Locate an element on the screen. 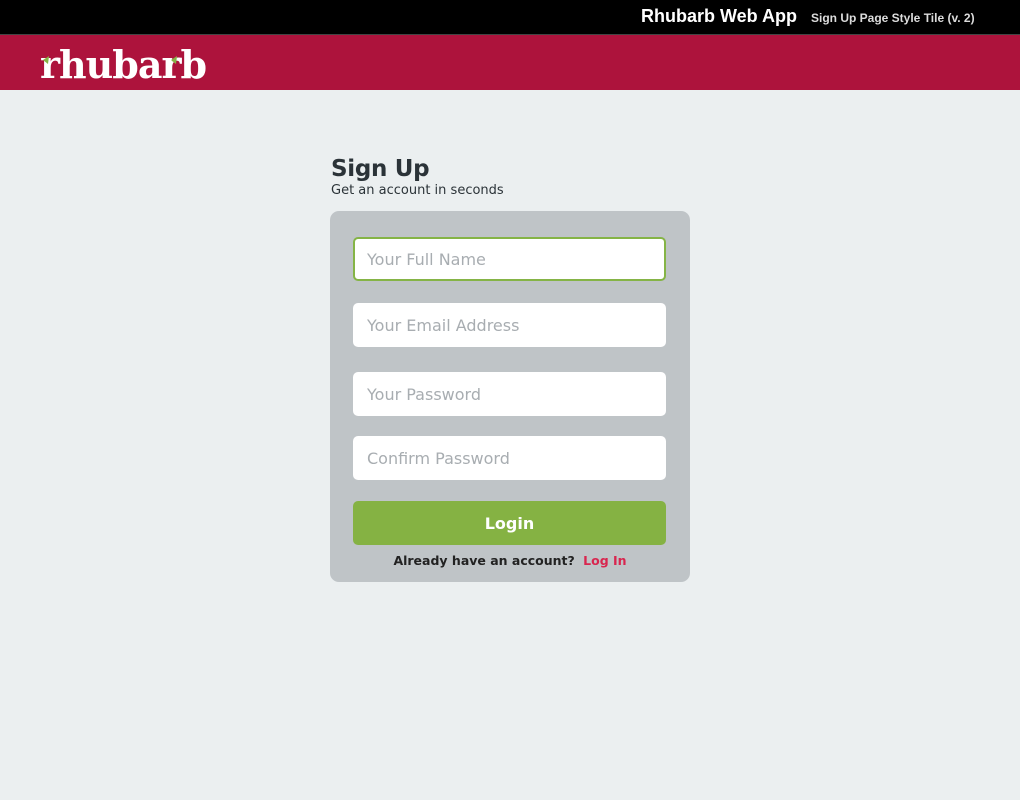 The image size is (1020, 800). style-tile-label: Sign Up Page Style Tile (v. 2) is located at coordinates (893, 18).